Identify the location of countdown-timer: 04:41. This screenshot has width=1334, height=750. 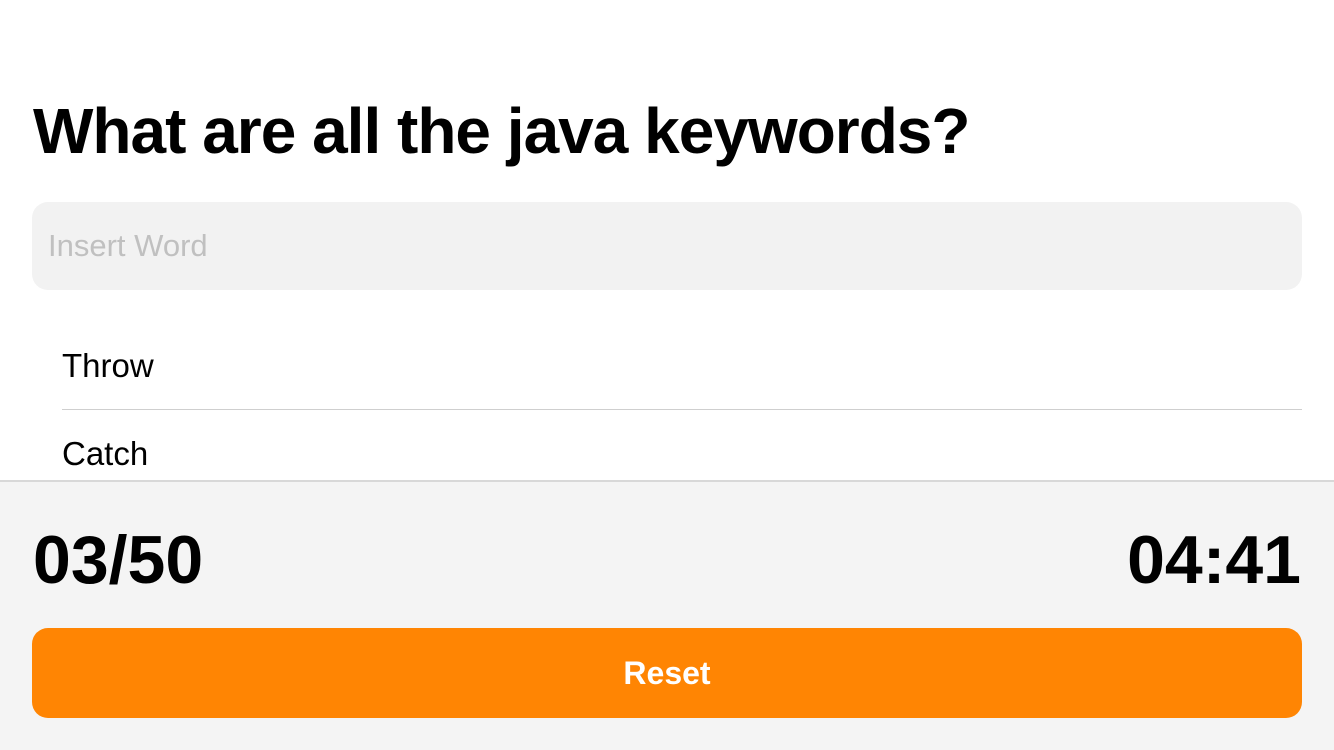
(1214, 560).